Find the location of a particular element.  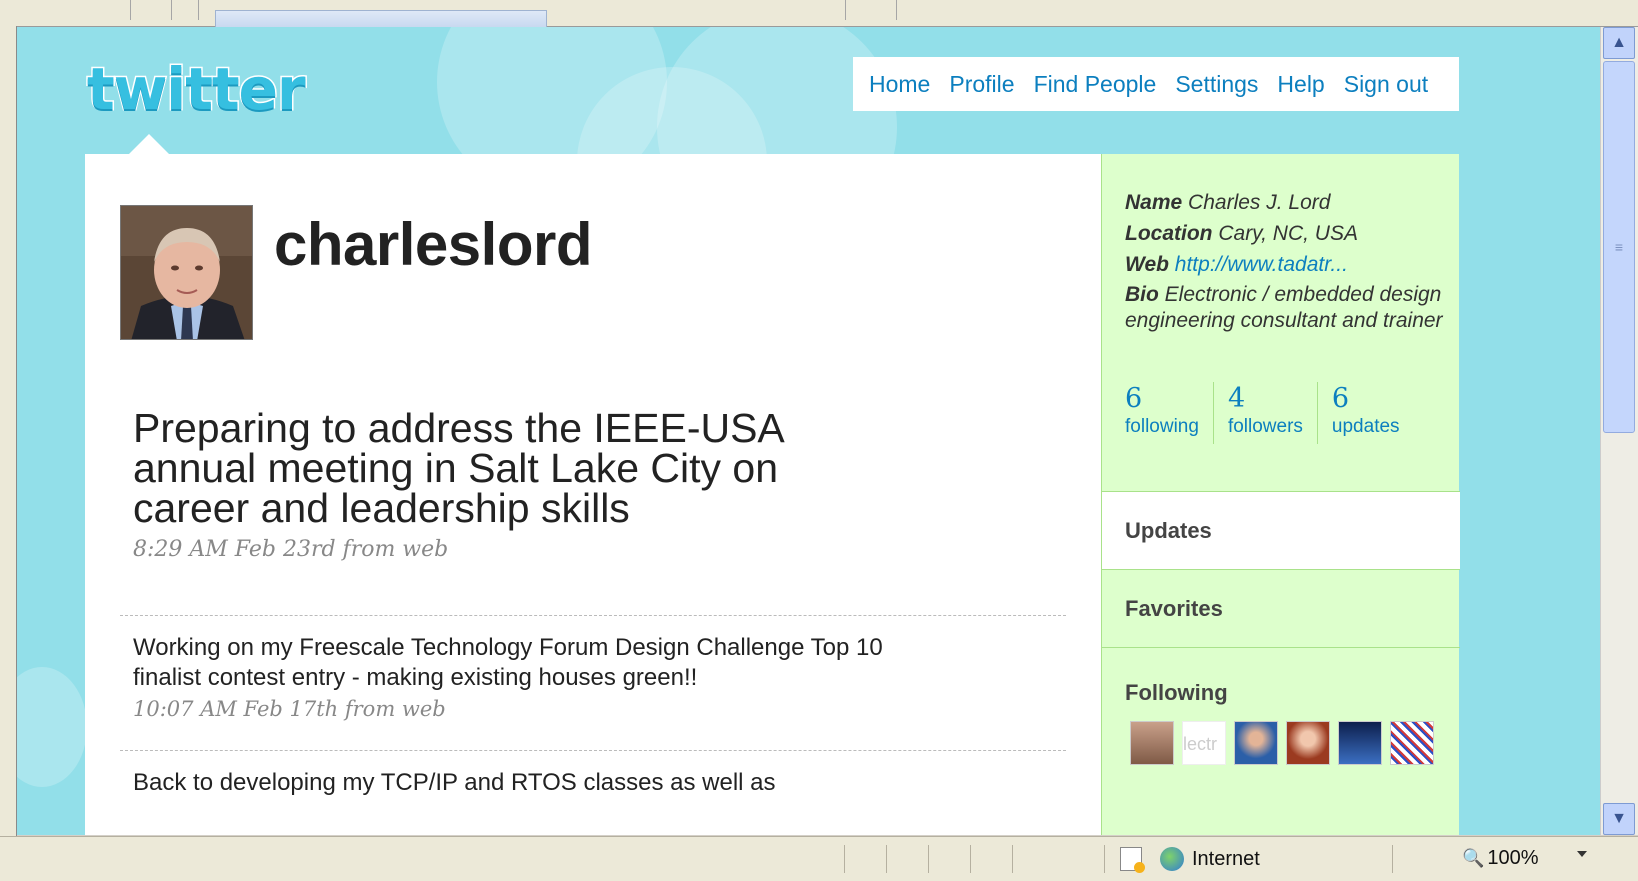

name-row: Name Charles J. Lord is located at coordinates (1285, 202).